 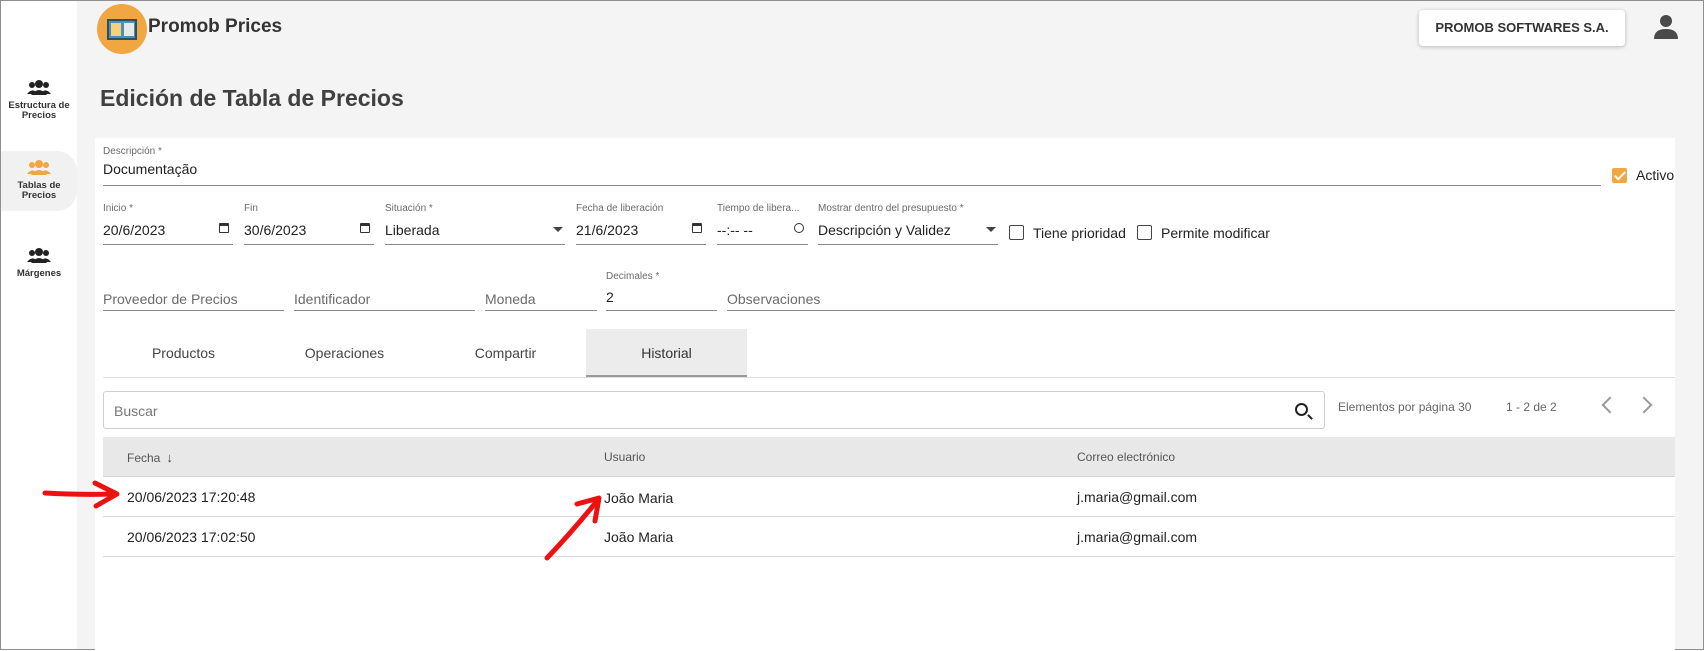 I want to click on tab-productos: Productos, so click(x=183, y=353).